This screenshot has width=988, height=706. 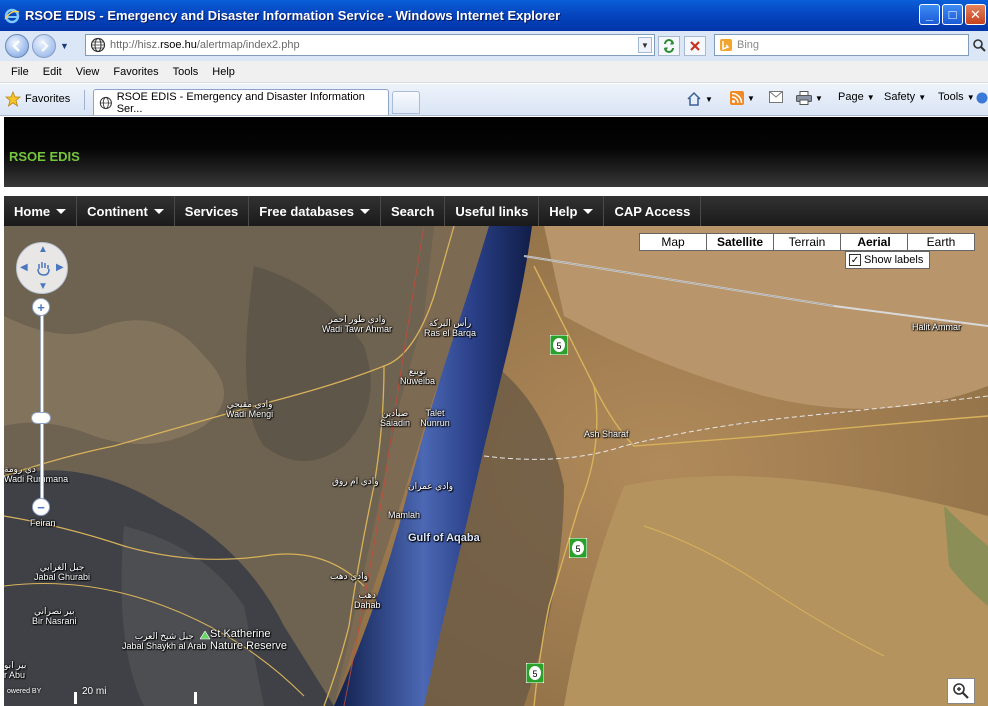 I want to click on map-label: جبل الغرابي Jabal Ghurabi, so click(x=62, y=572).